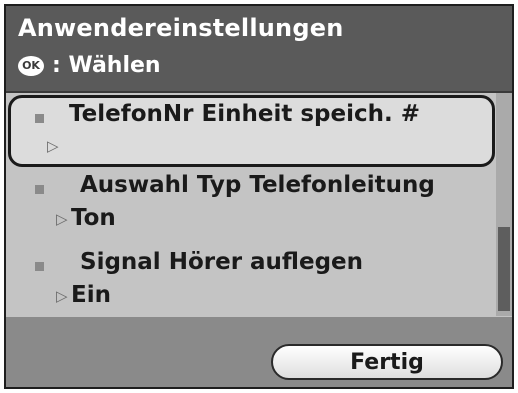 This screenshot has width=518, height=393. What do you see at coordinates (93, 218) in the screenshot?
I see `list-item-value: Ton` at bounding box center [93, 218].